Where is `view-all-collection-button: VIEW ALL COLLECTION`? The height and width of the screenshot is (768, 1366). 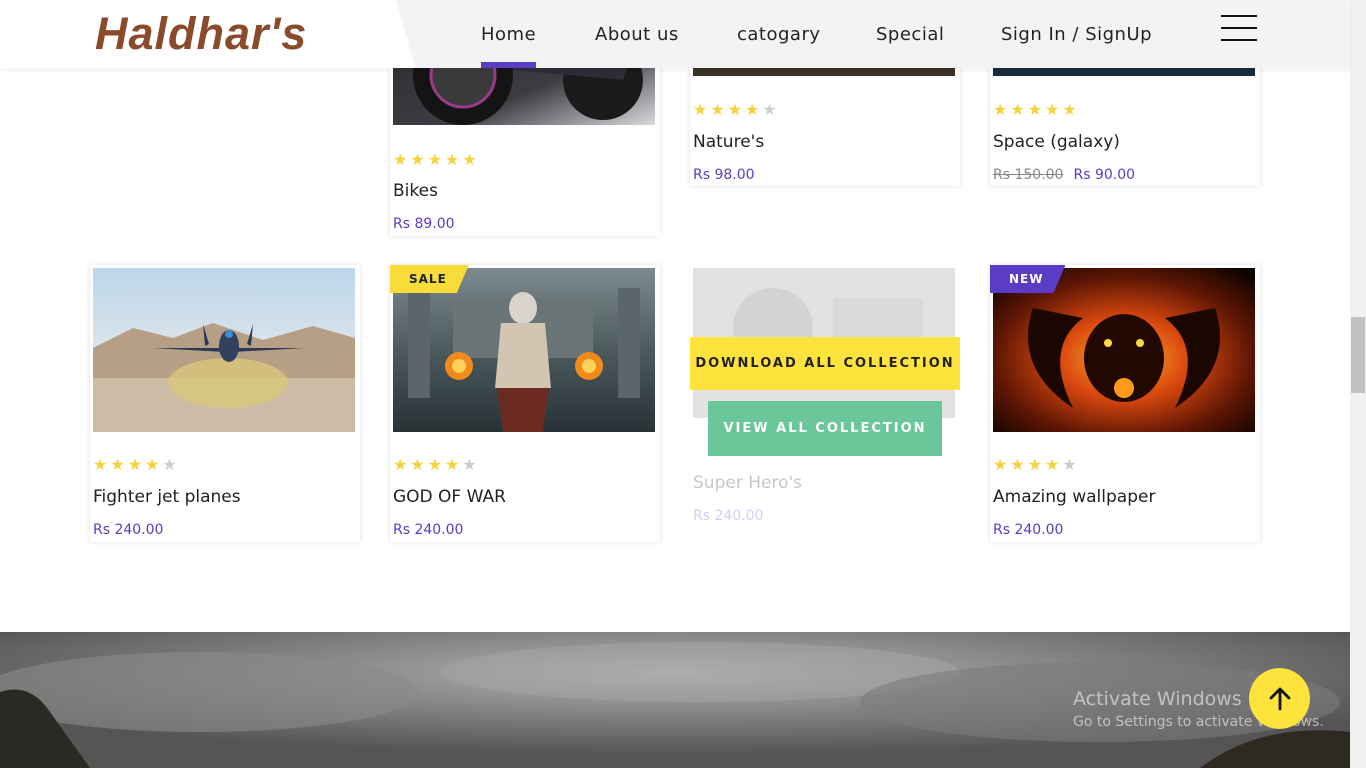 view-all-collection-button: VIEW ALL COLLECTION is located at coordinates (825, 428).